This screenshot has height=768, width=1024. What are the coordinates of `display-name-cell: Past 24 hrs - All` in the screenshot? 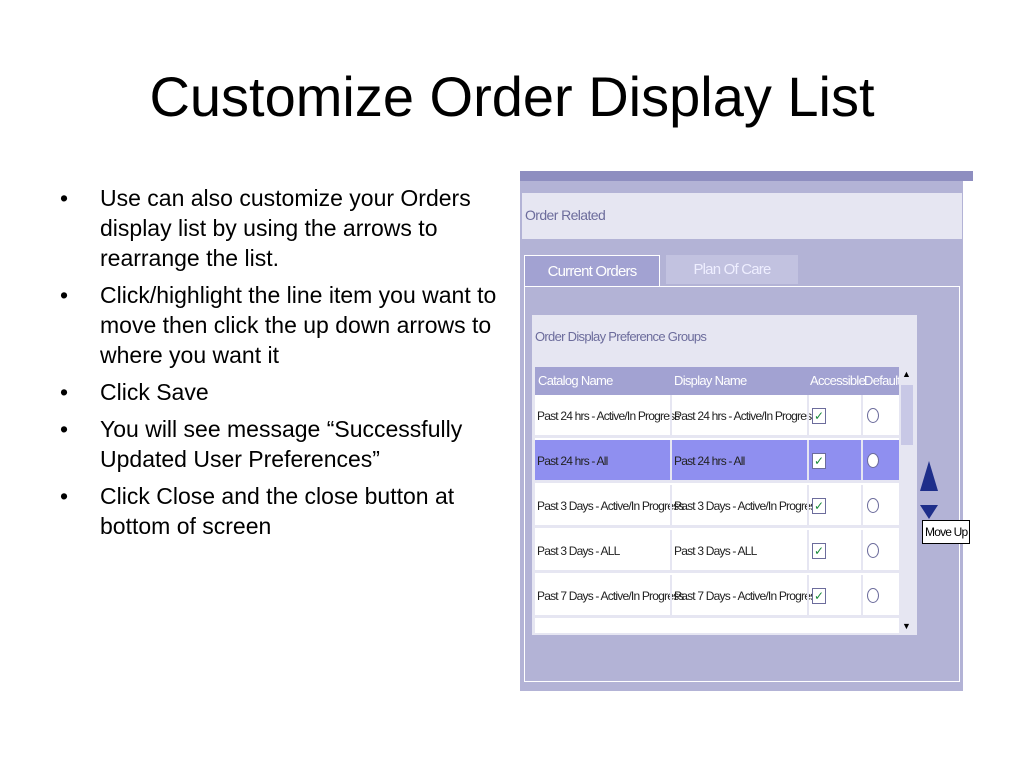 It's located at (709, 461).